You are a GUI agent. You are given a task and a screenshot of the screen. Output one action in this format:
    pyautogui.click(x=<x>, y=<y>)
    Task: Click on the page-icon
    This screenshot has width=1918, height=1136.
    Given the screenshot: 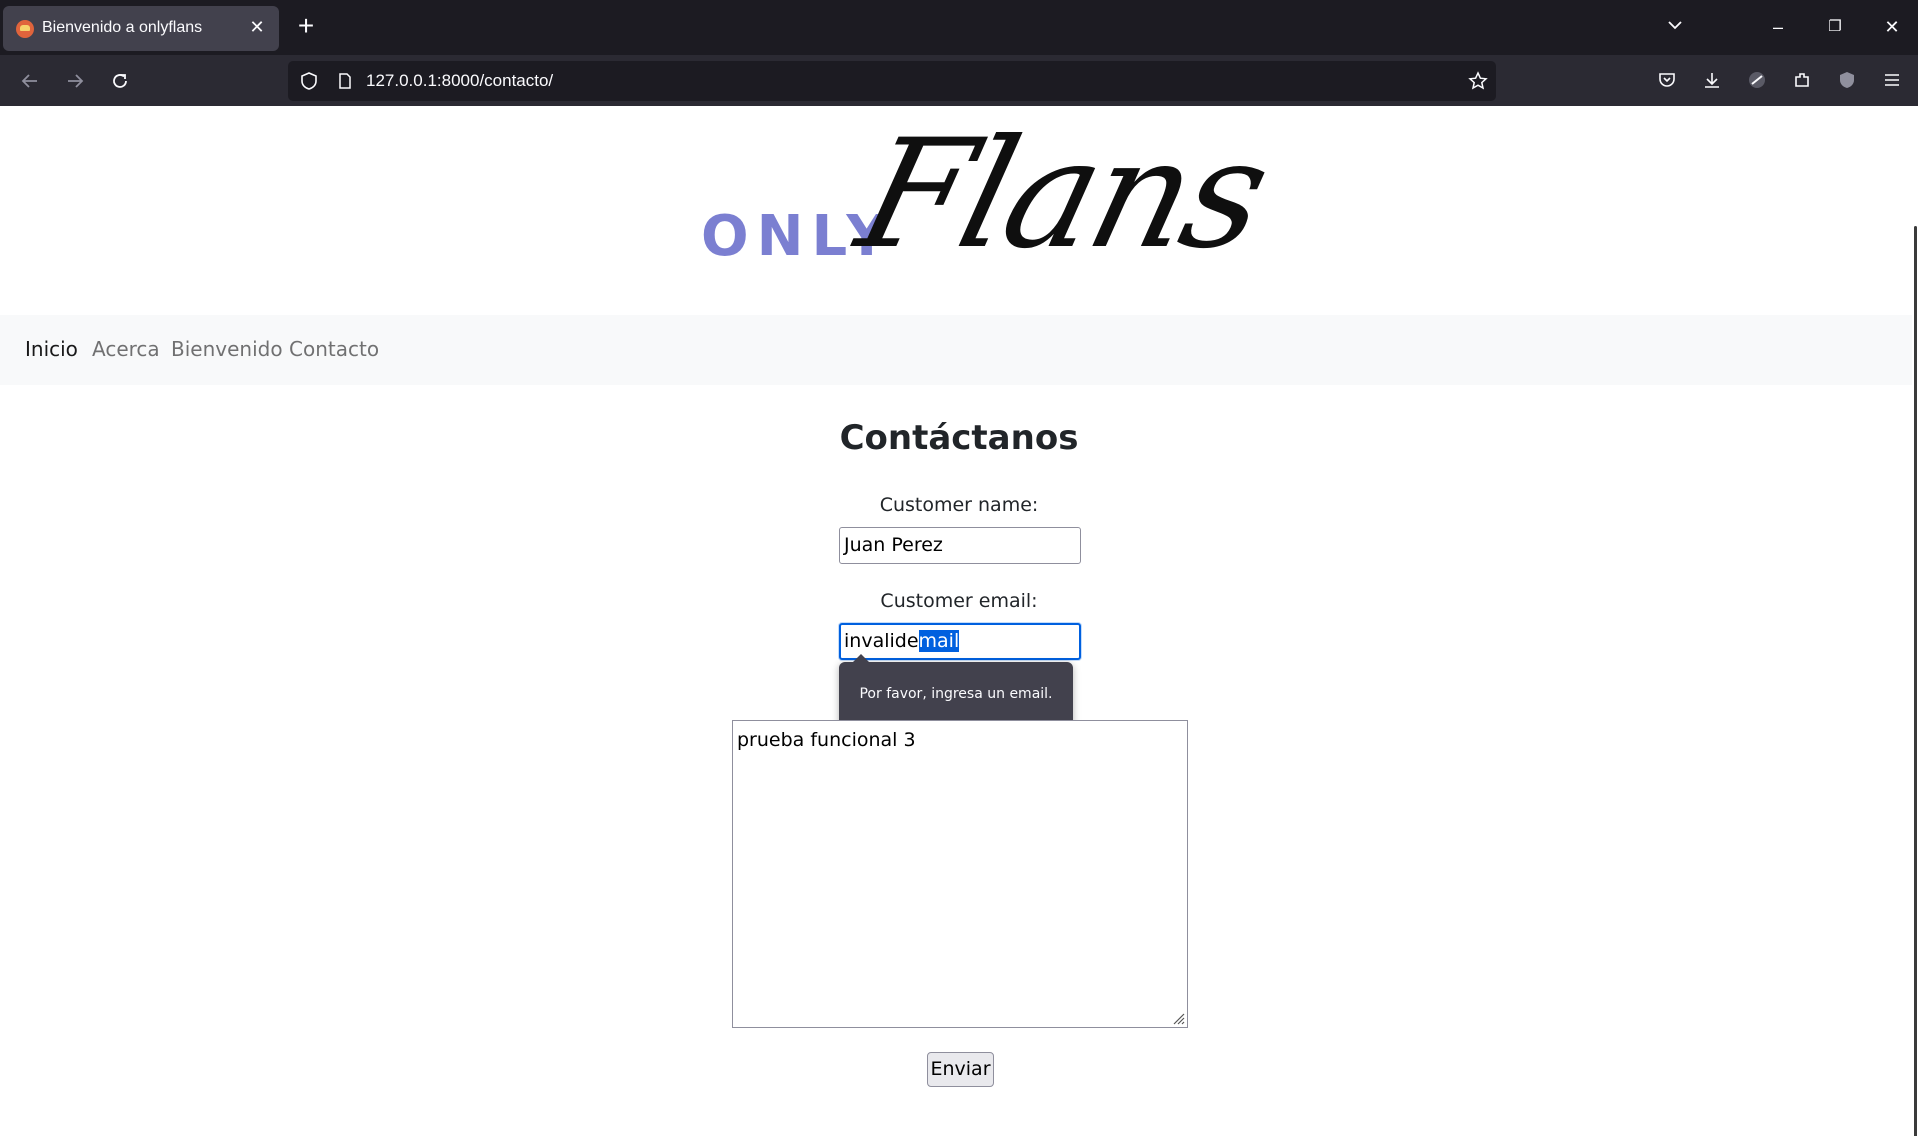 What is the action you would take?
    pyautogui.click(x=345, y=81)
    